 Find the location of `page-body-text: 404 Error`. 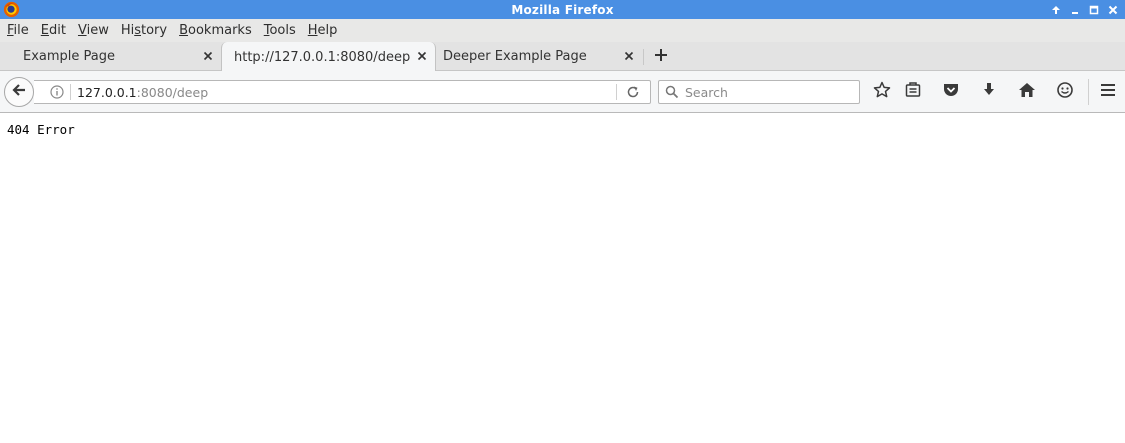

page-body-text: 404 Error is located at coordinates (41, 129).